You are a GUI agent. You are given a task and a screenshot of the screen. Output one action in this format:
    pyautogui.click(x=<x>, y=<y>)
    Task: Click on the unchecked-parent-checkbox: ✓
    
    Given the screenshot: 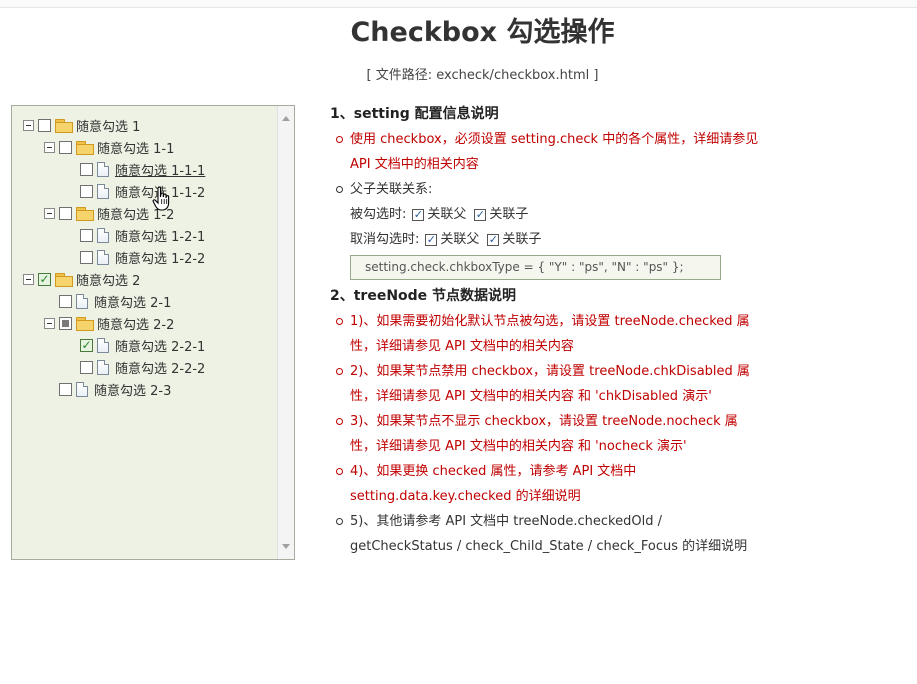 What is the action you would take?
    pyautogui.click(x=431, y=239)
    